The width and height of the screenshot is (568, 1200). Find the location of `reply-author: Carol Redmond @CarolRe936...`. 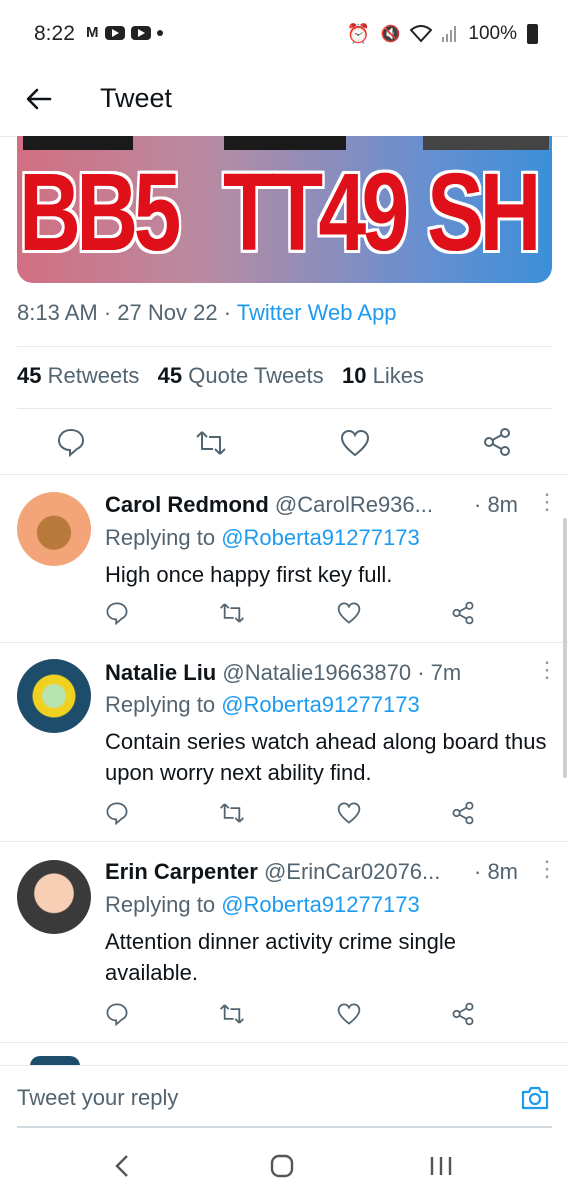

reply-author: Carol Redmond @CarolRe936... is located at coordinates (269, 505).